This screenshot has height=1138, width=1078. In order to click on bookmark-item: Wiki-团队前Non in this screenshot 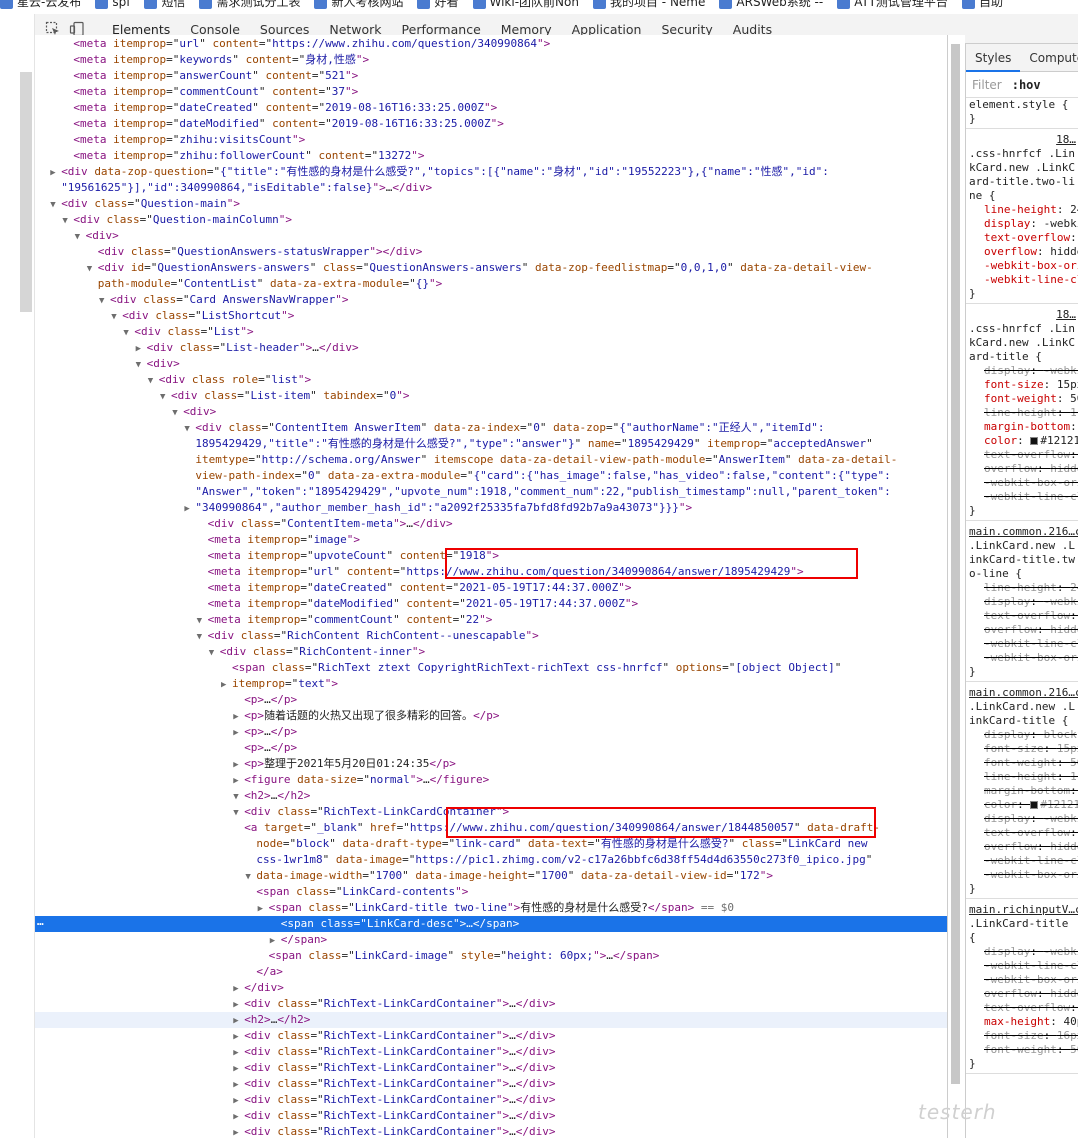, I will do `click(525, 4)`.